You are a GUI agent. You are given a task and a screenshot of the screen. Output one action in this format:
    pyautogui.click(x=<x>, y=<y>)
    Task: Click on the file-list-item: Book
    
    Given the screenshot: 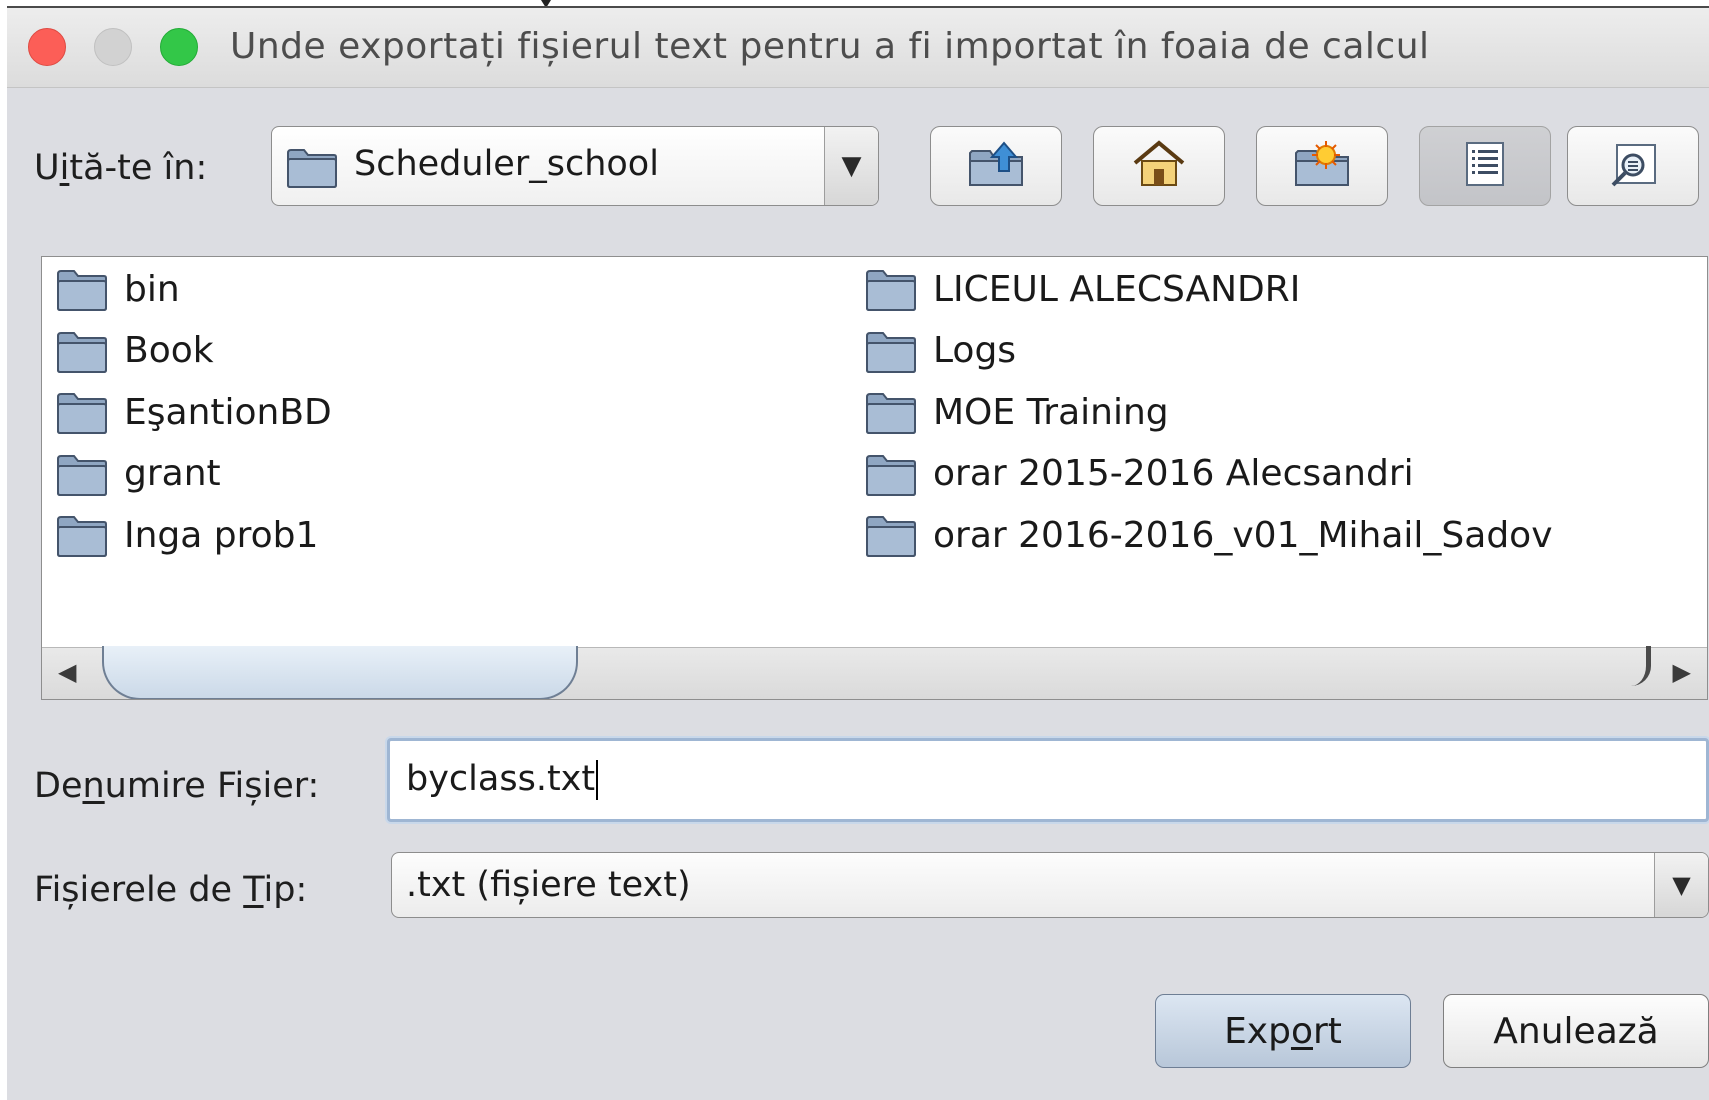 What is the action you would take?
    pyautogui.click(x=135, y=351)
    